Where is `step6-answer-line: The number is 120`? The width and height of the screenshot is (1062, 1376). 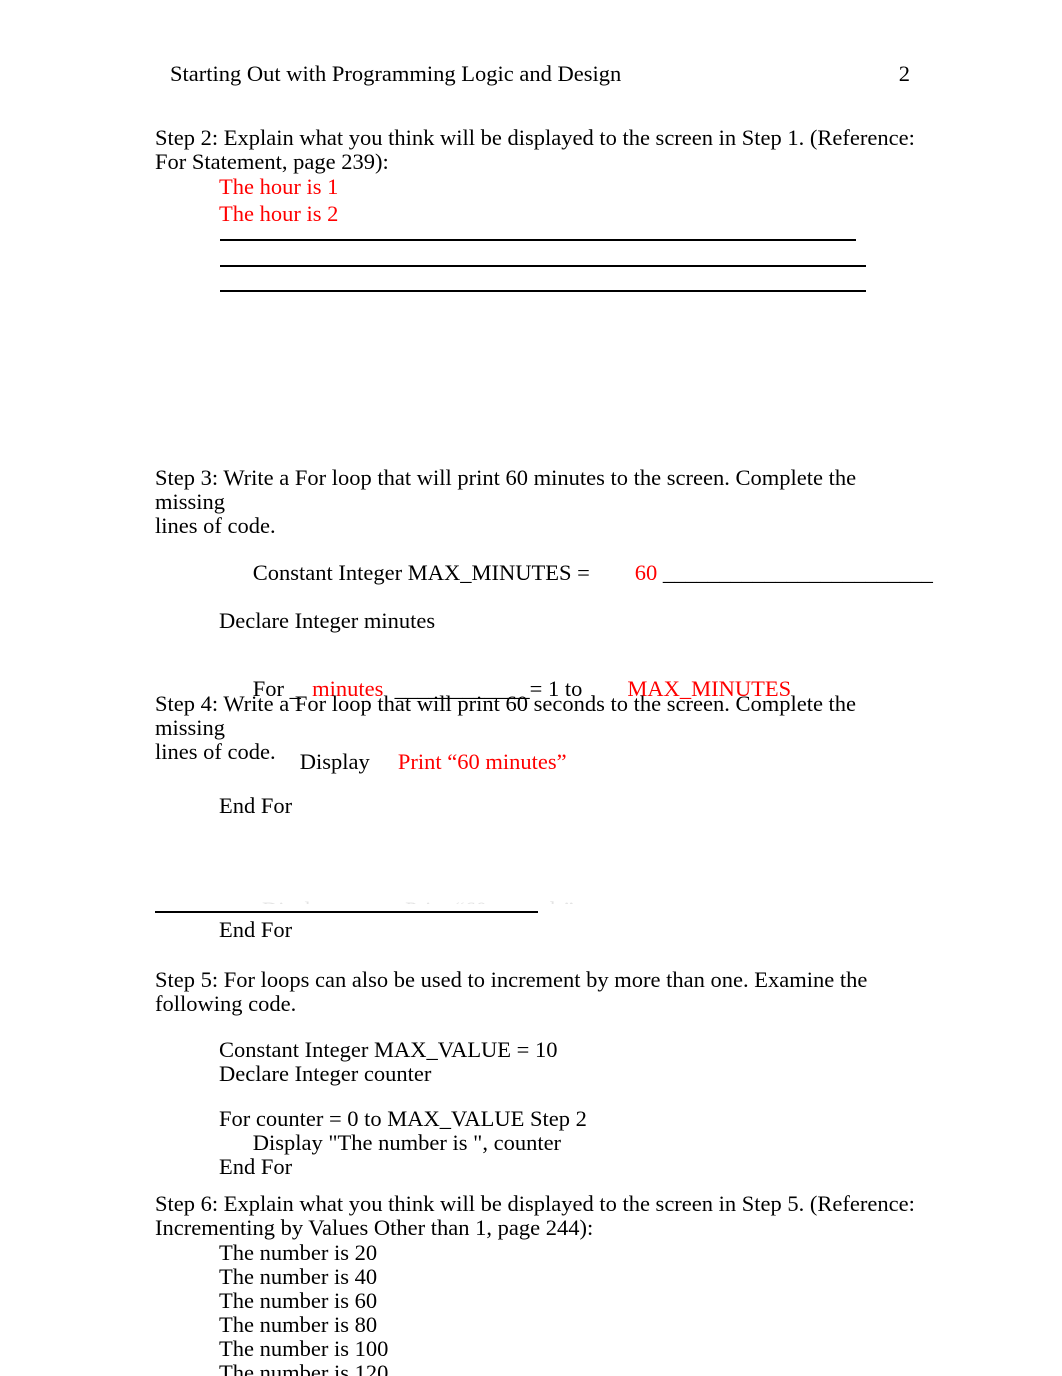 step6-answer-line: The number is 120 is located at coordinates (304, 1368).